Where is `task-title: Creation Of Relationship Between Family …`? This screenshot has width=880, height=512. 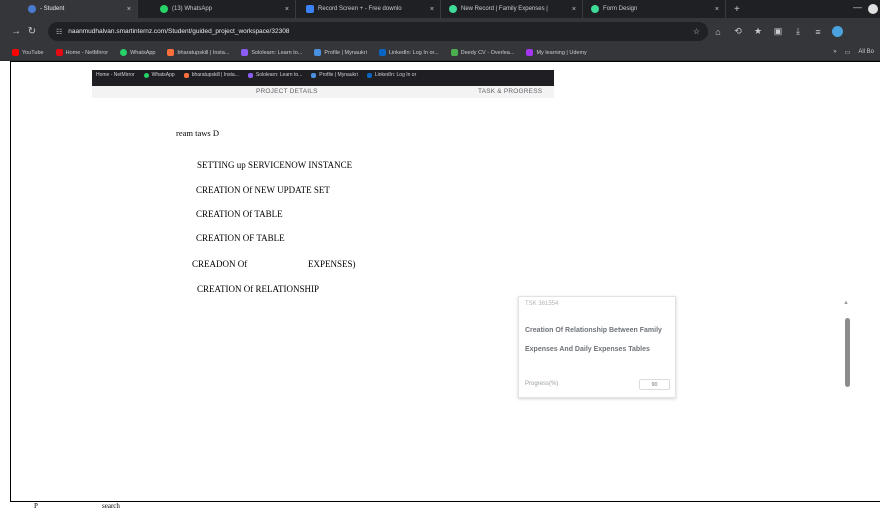
task-title: Creation Of Relationship Between Family … is located at coordinates (593, 340).